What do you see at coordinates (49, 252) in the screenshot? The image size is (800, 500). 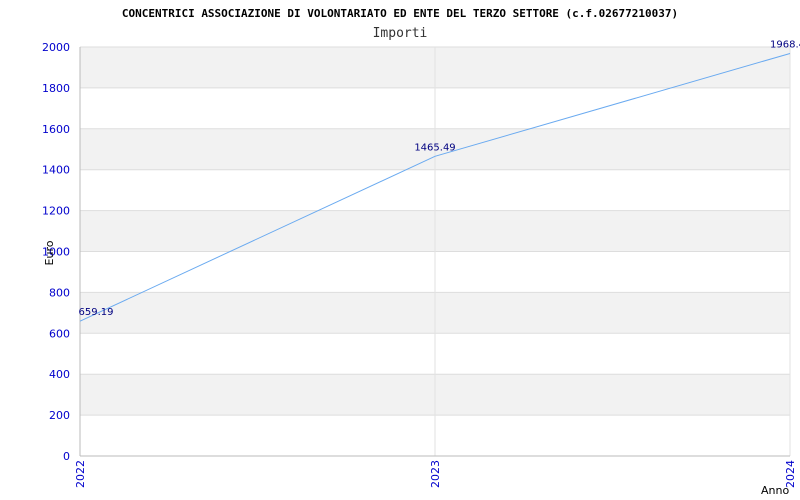 I see `y-axis-label: Euro` at bounding box center [49, 252].